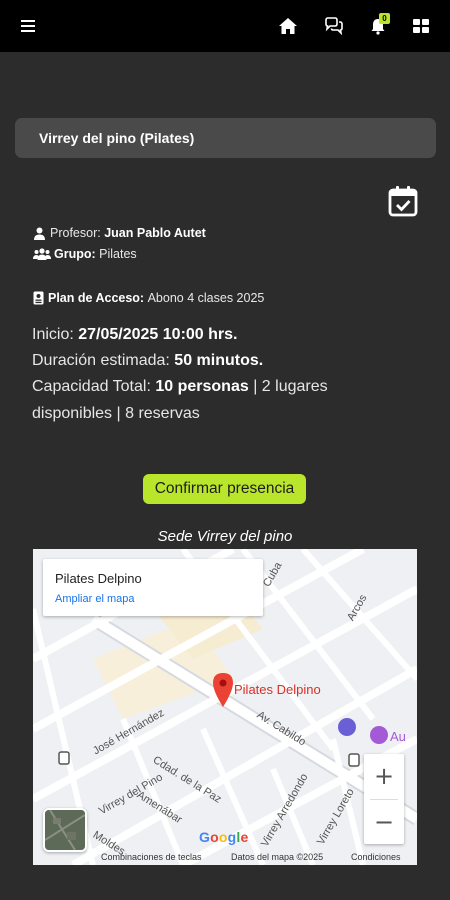  I want to click on chat-icon, so click(334, 26).